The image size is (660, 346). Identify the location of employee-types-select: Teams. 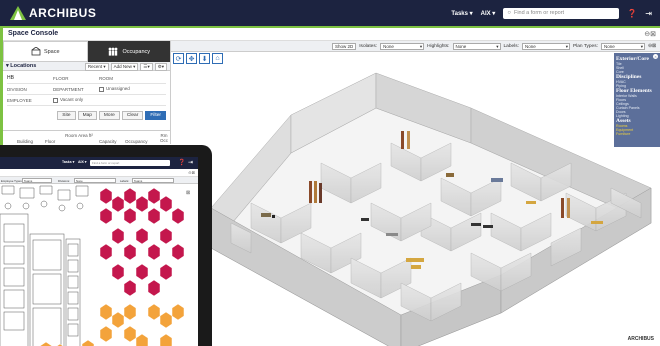
(37, 180).